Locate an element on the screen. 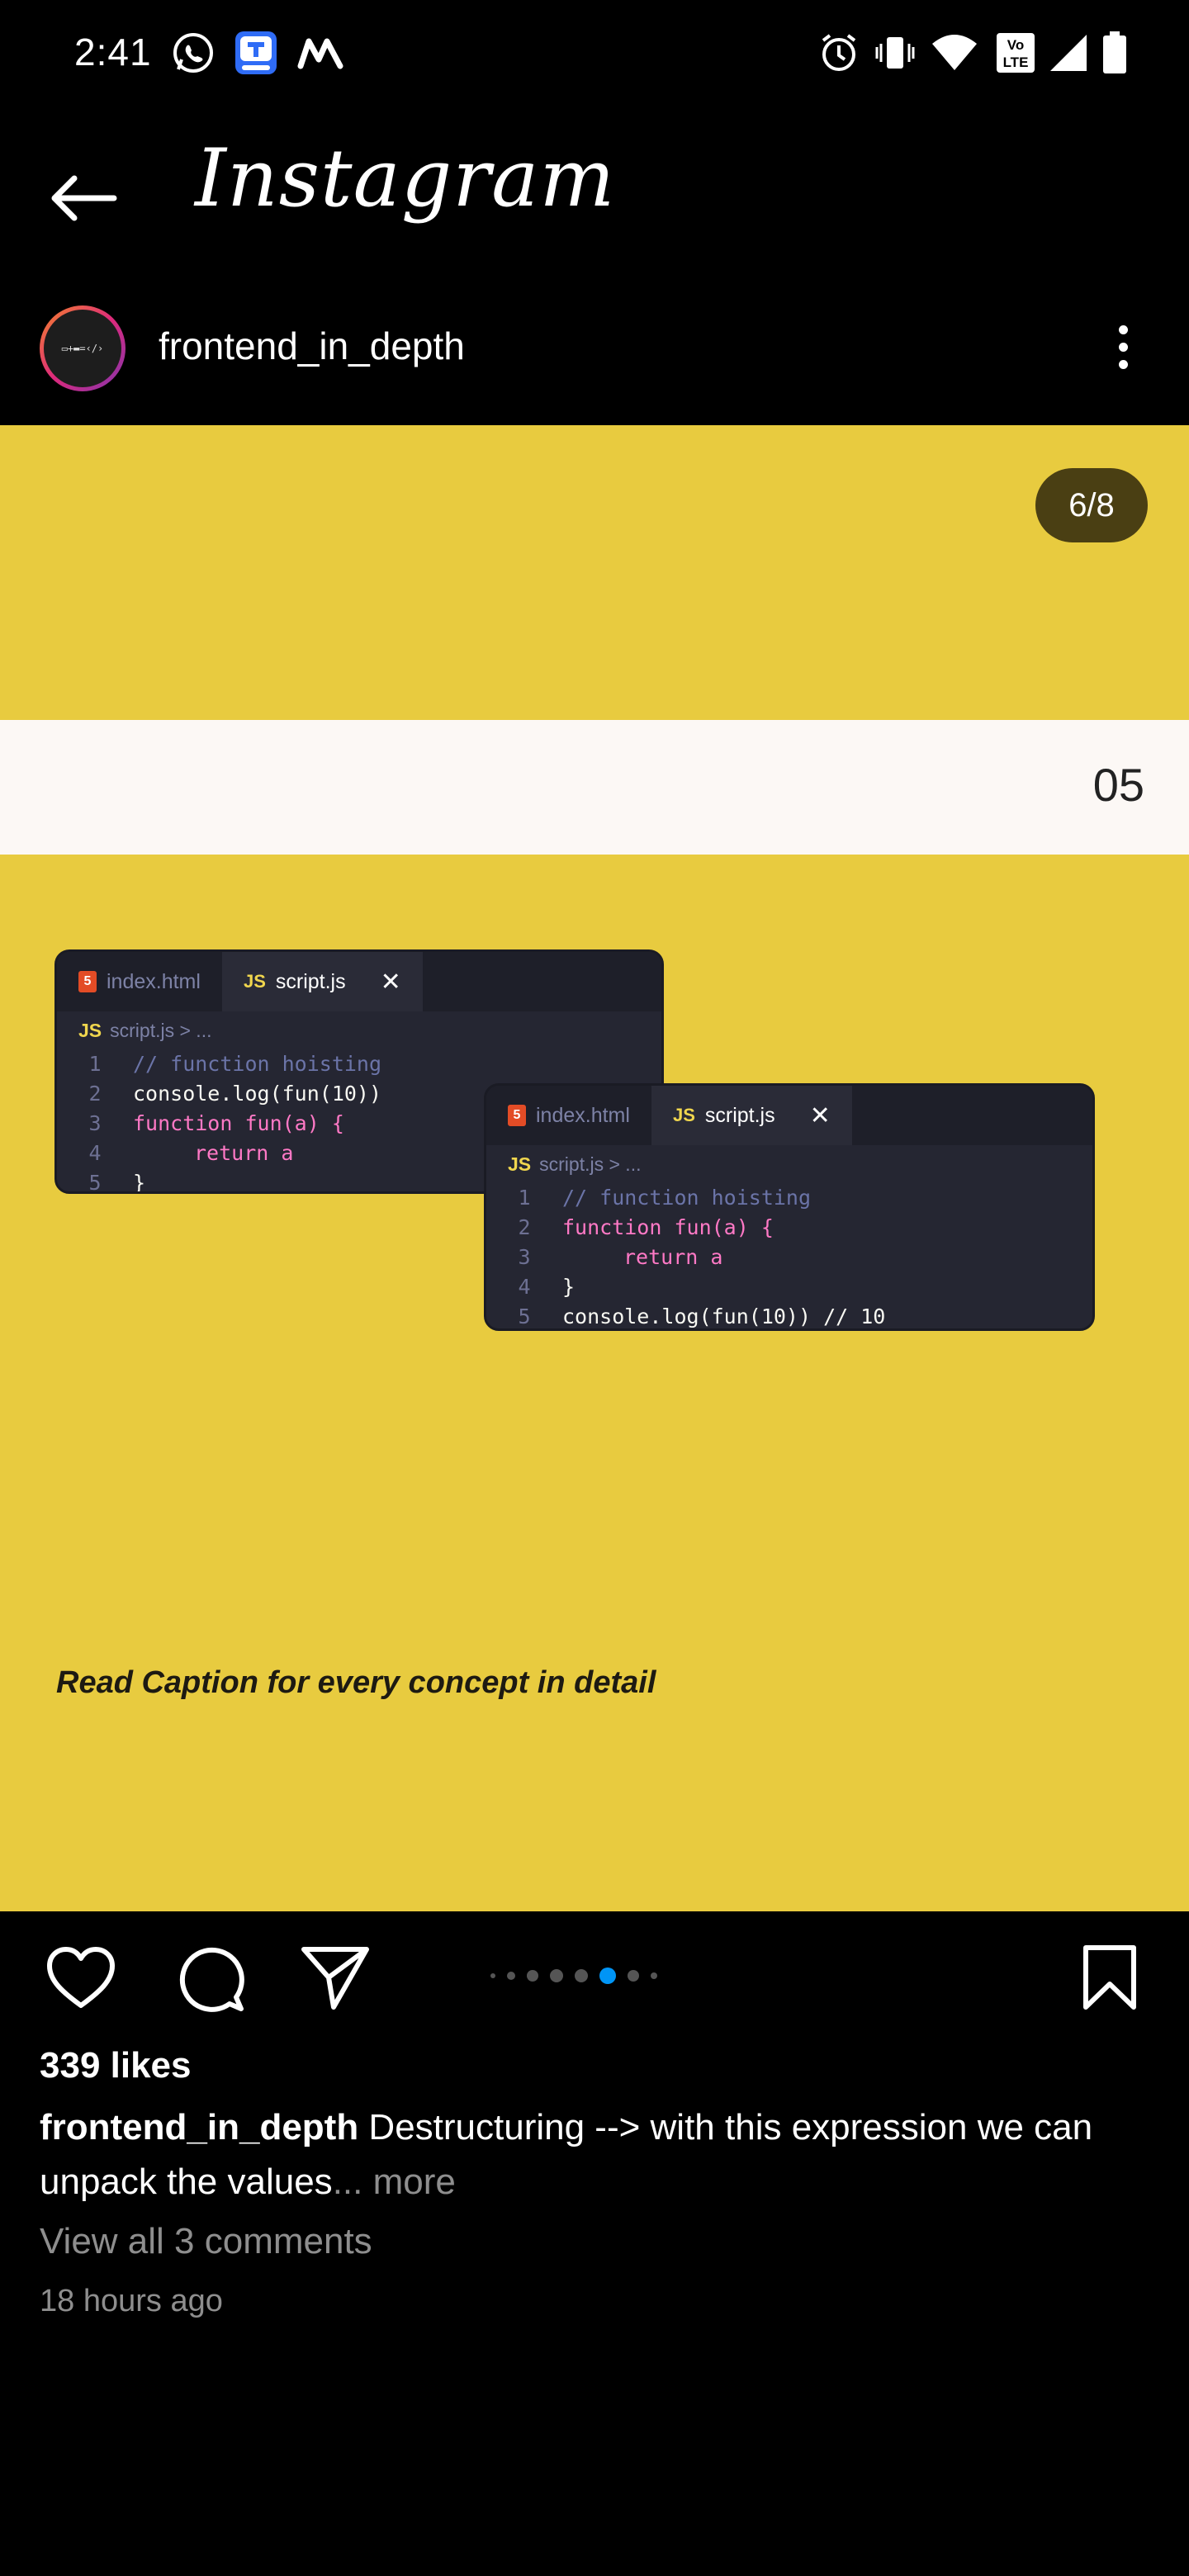 The width and height of the screenshot is (1189, 2576). caption-more-link: ... more is located at coordinates (394, 2182).